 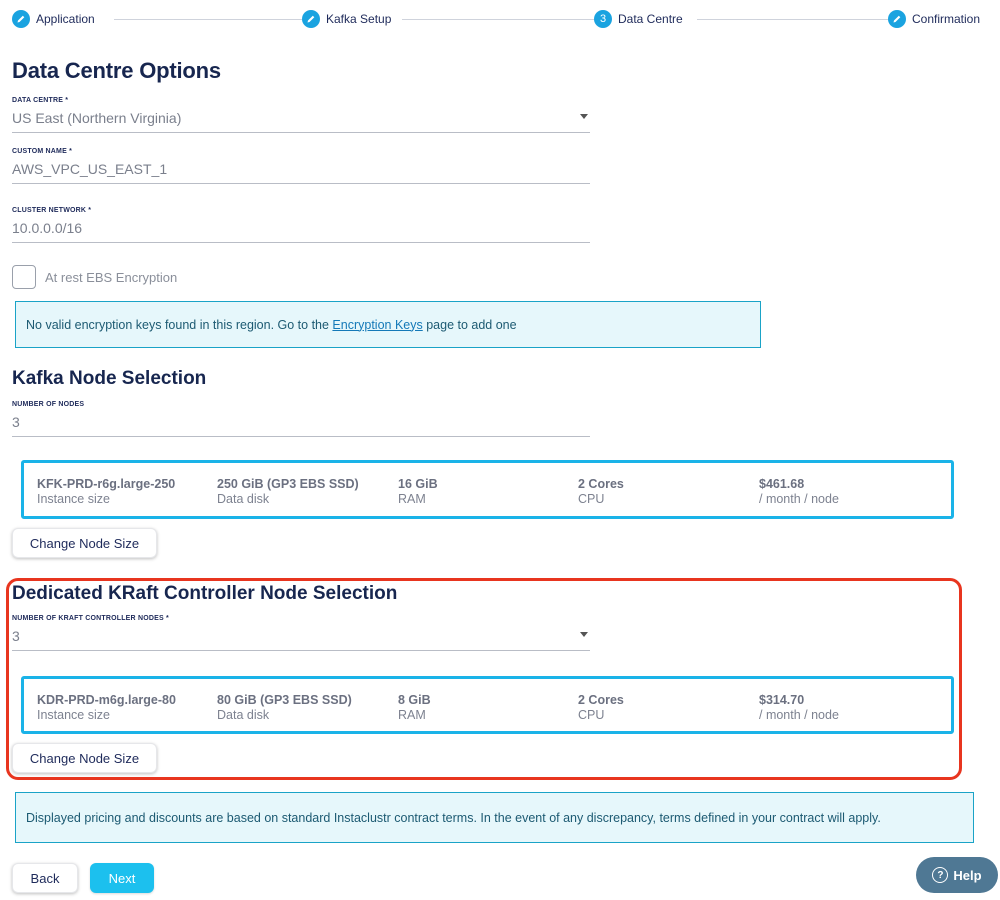 I want to click on ram: 16 GiB RAM, so click(x=418, y=491).